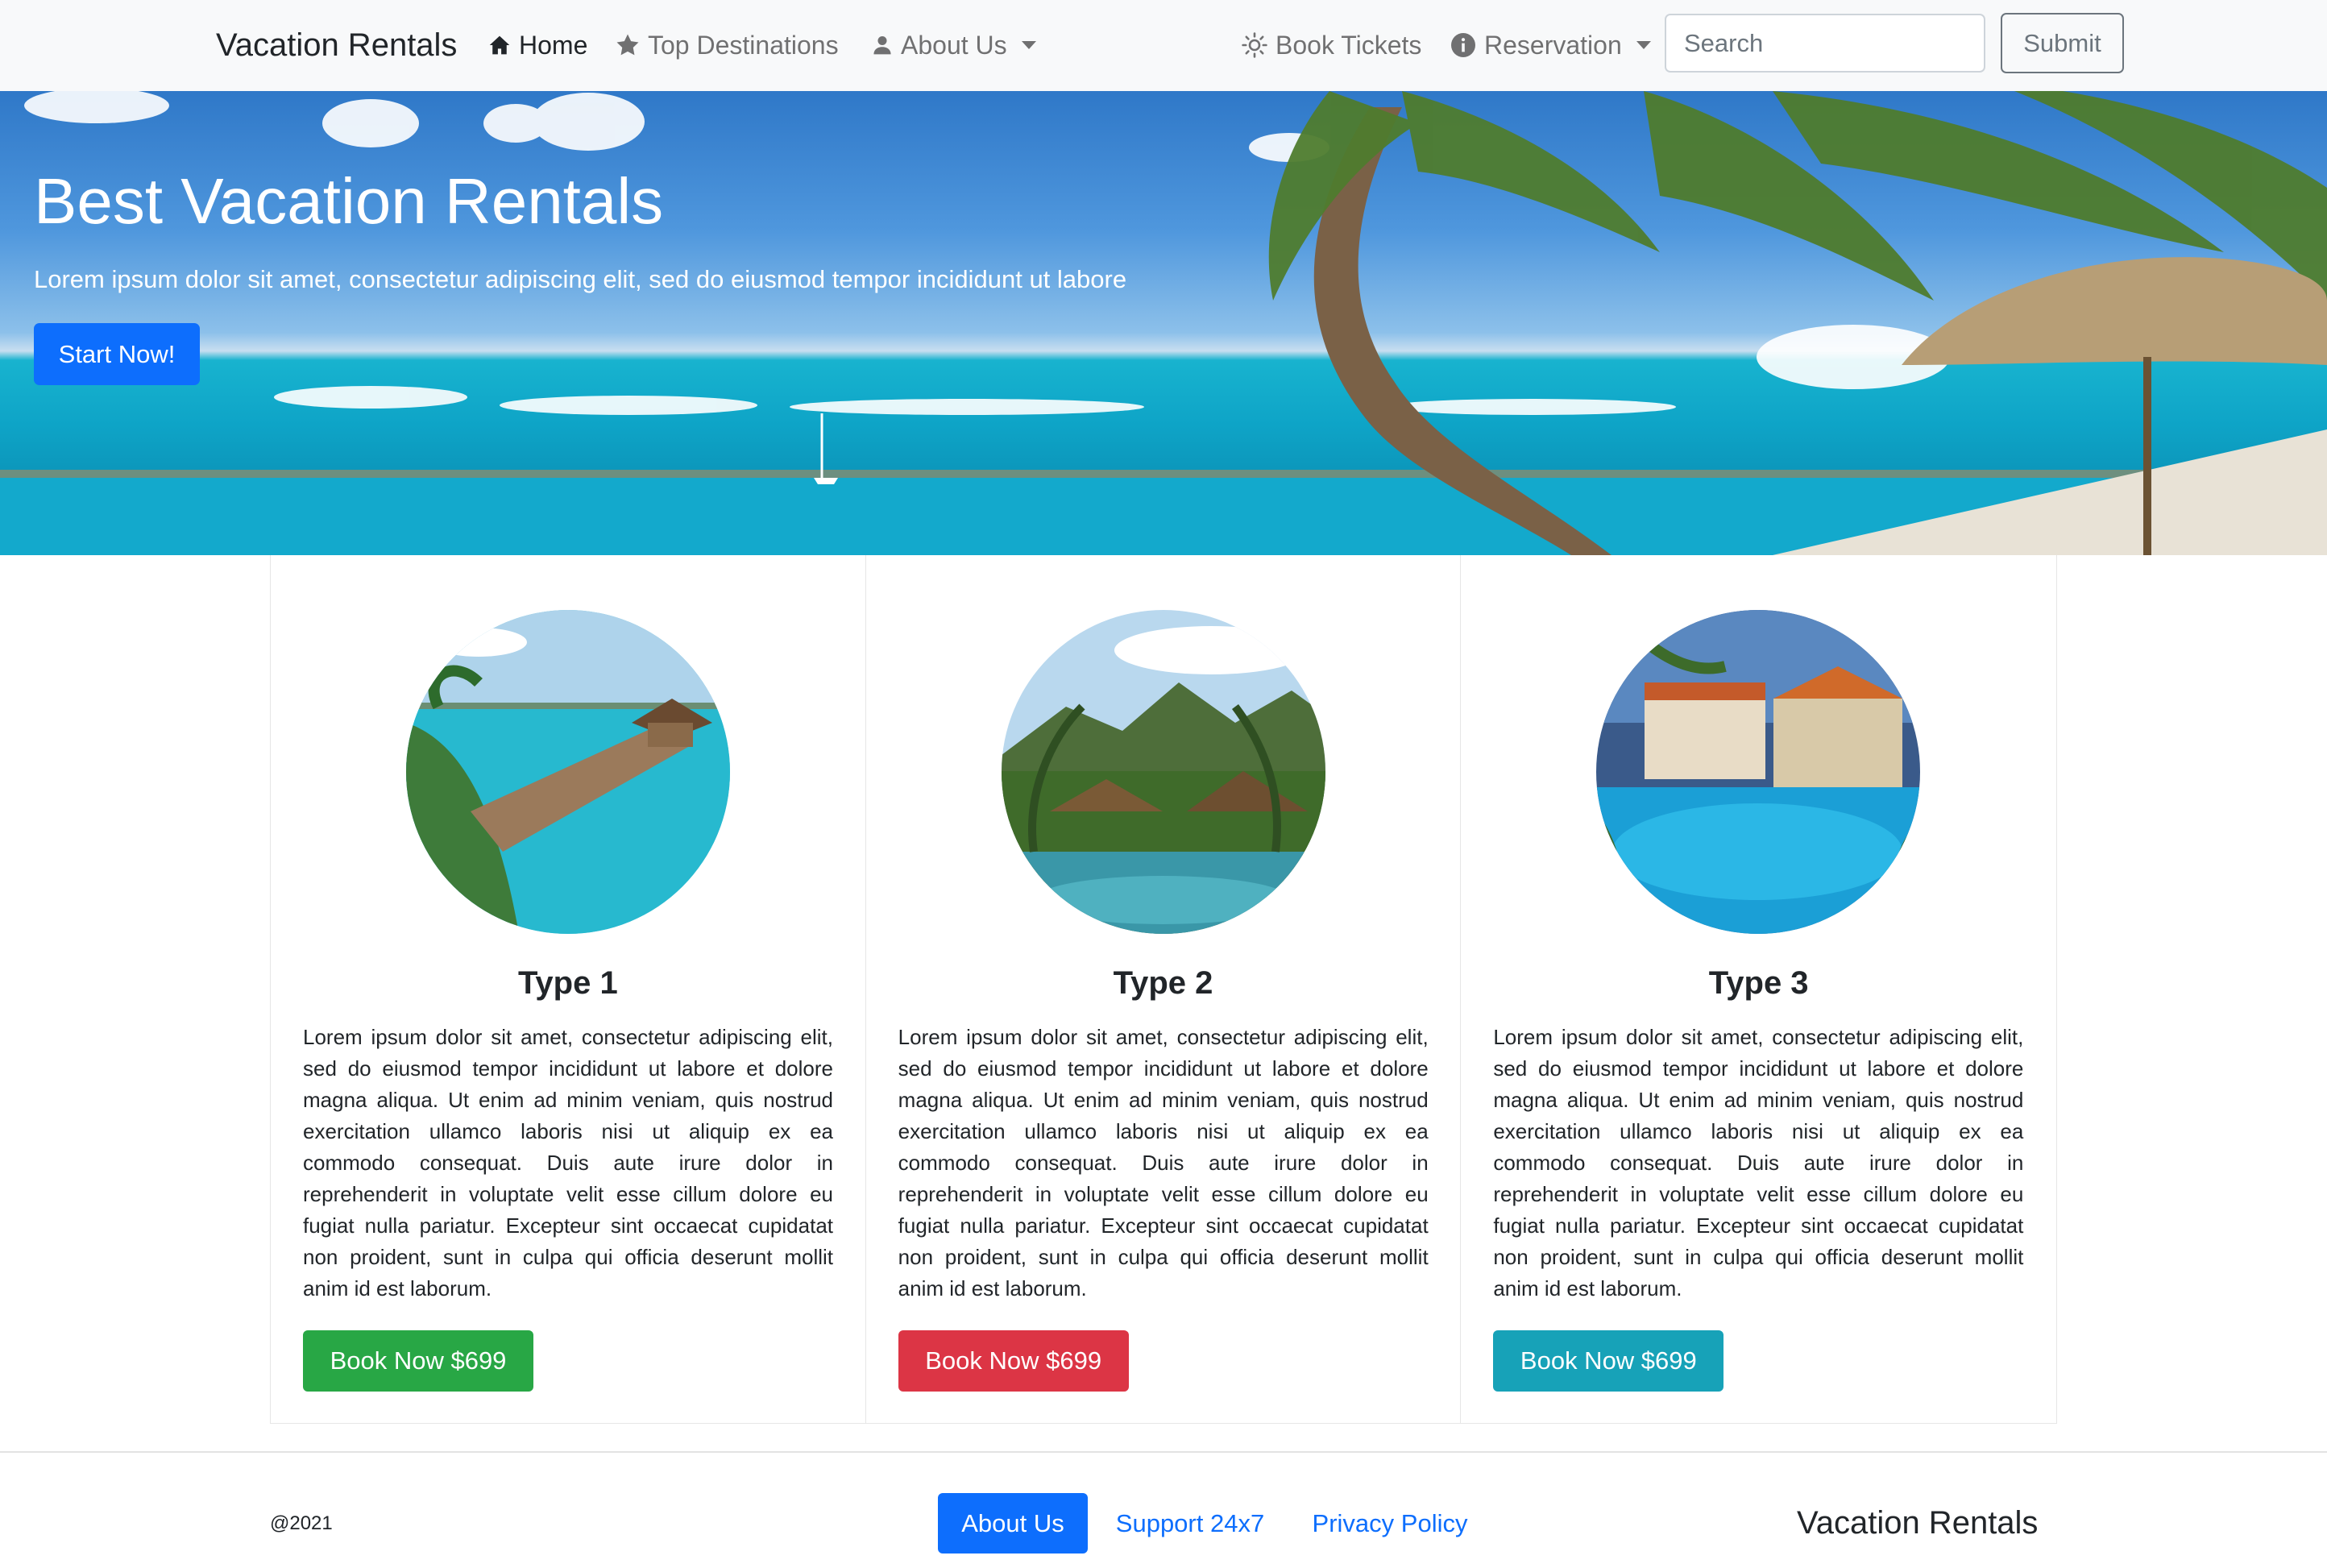  What do you see at coordinates (1190, 1523) in the screenshot?
I see `footer-link-support: Support 24x7` at bounding box center [1190, 1523].